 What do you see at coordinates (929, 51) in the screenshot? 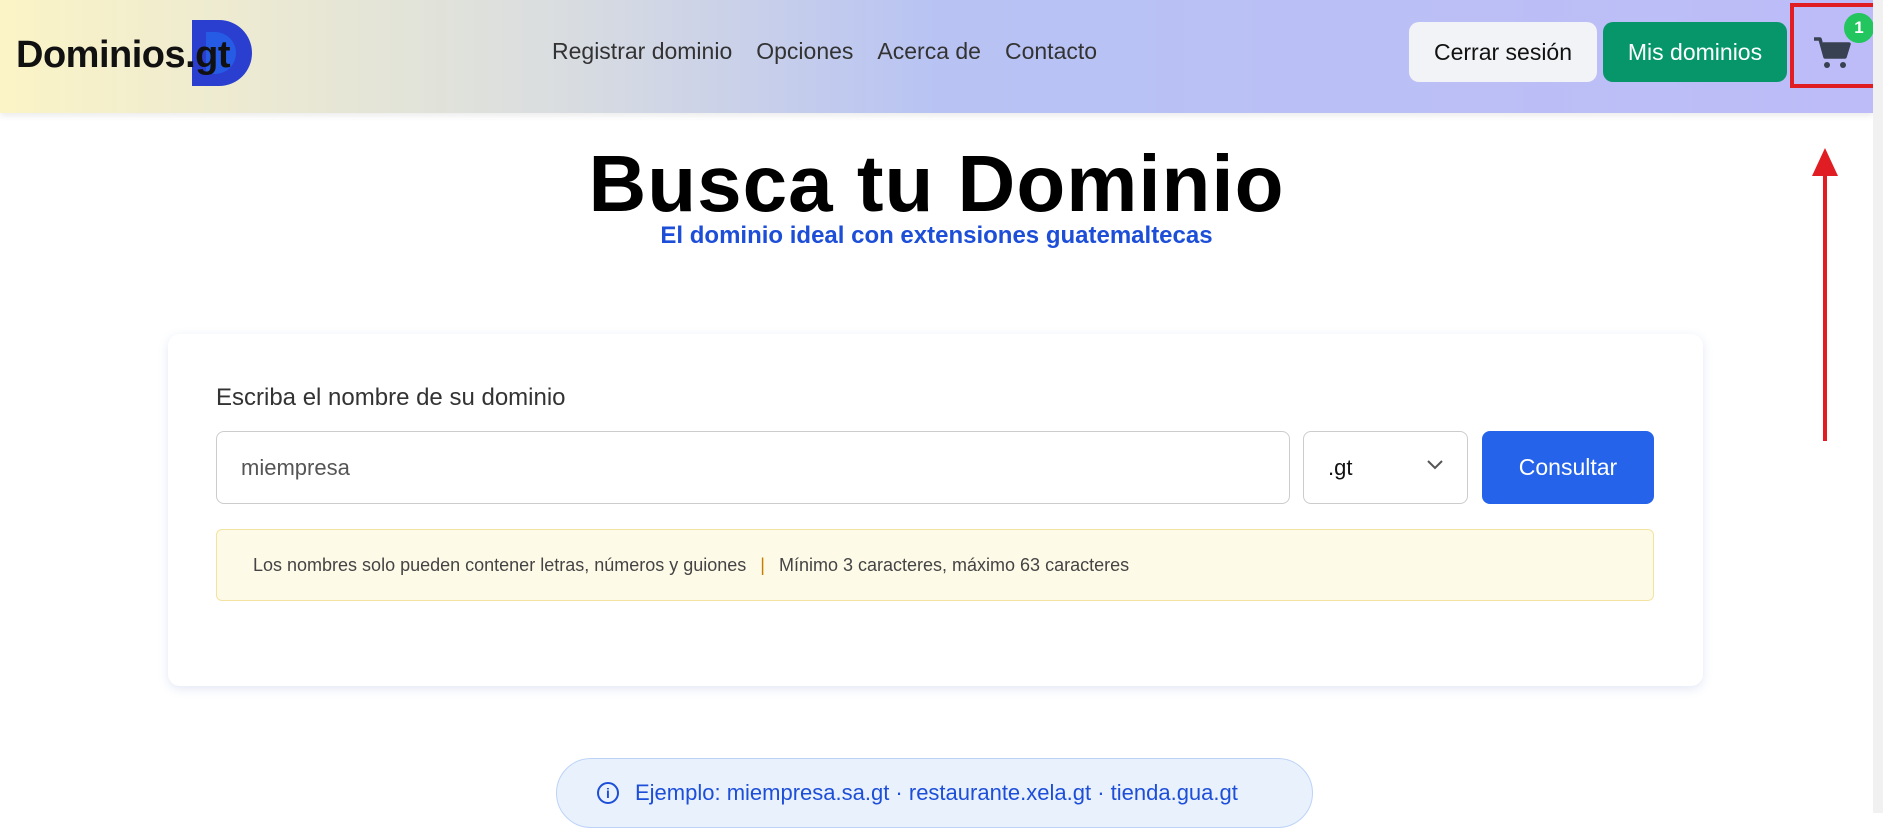
I see `nav-acerca-de: Acerca de` at bounding box center [929, 51].